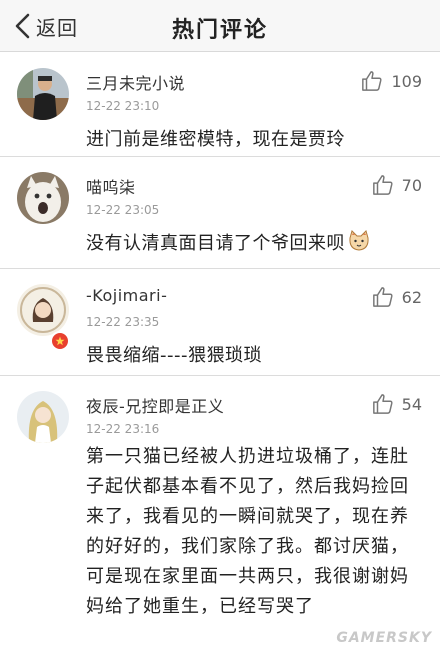 The width and height of the screenshot is (440, 652). What do you see at coordinates (123, 106) in the screenshot?
I see `timestamp: 12-22 23:10` at bounding box center [123, 106].